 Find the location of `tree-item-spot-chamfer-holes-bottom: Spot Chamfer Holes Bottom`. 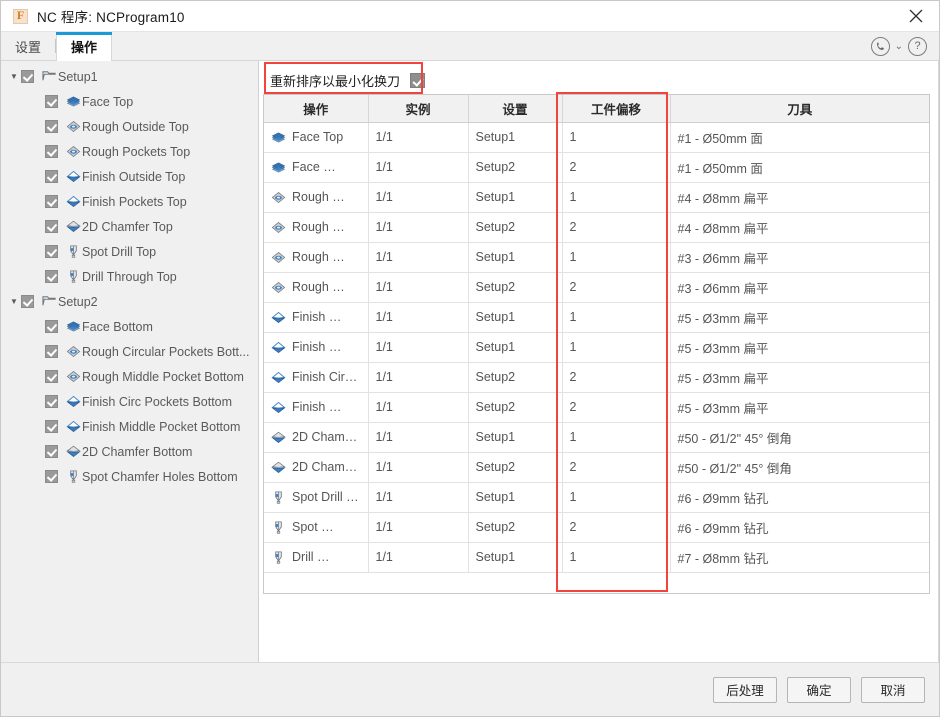

tree-item-spot-chamfer-holes-bottom: Spot Chamfer Holes Bottom is located at coordinates (129, 476).